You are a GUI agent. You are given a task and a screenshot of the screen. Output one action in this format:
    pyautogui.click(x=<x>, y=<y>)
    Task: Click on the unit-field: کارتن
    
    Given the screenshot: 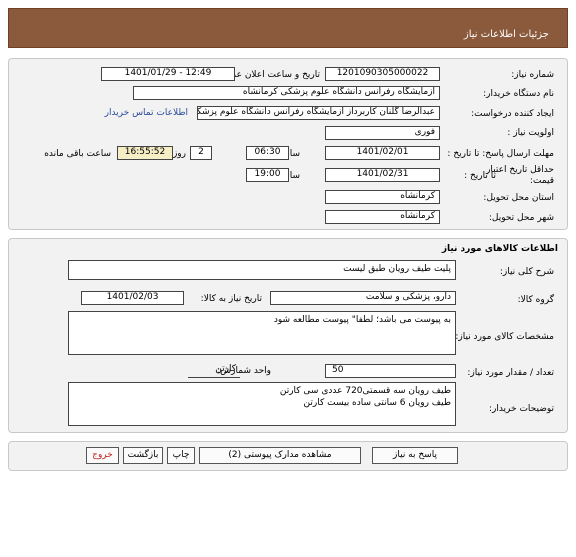 What is the action you would take?
    pyautogui.click(x=214, y=371)
    